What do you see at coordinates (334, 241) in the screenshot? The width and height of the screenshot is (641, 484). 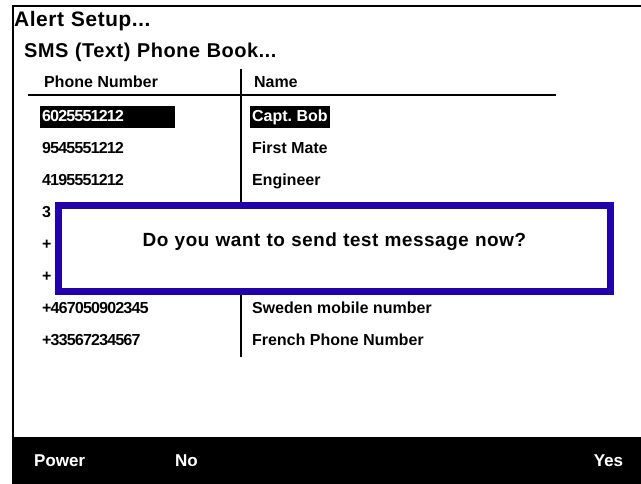 I see `dialog-message: Do you want to send test message now?` at bounding box center [334, 241].